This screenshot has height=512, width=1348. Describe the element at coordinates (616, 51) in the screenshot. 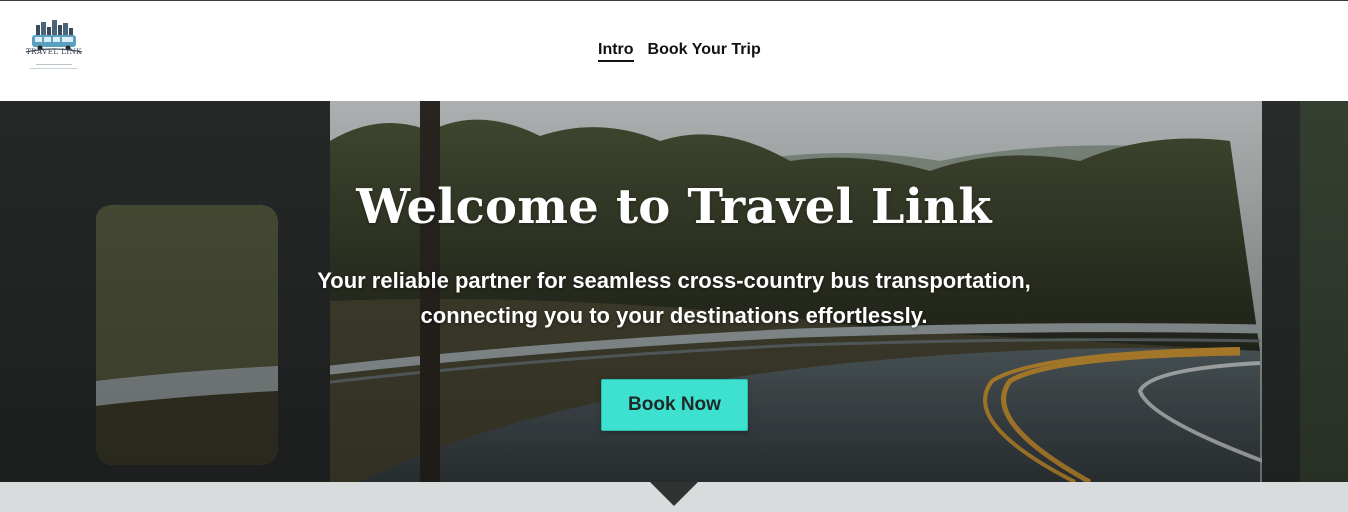

I see `nav-item-intro: Intro` at that location.